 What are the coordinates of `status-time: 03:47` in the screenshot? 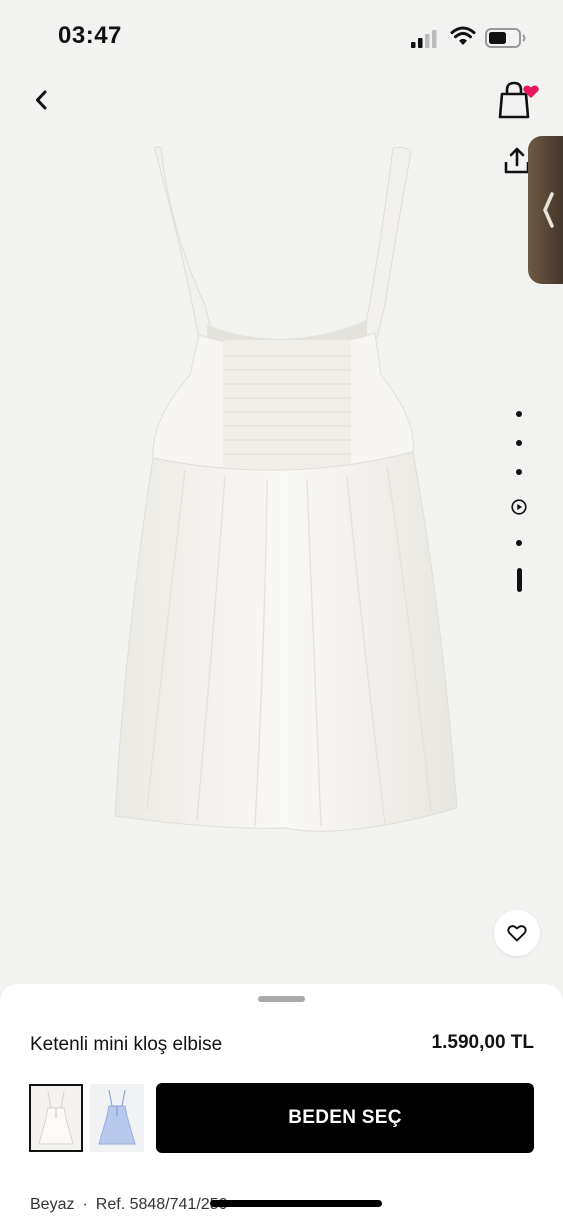 It's located at (90, 35).